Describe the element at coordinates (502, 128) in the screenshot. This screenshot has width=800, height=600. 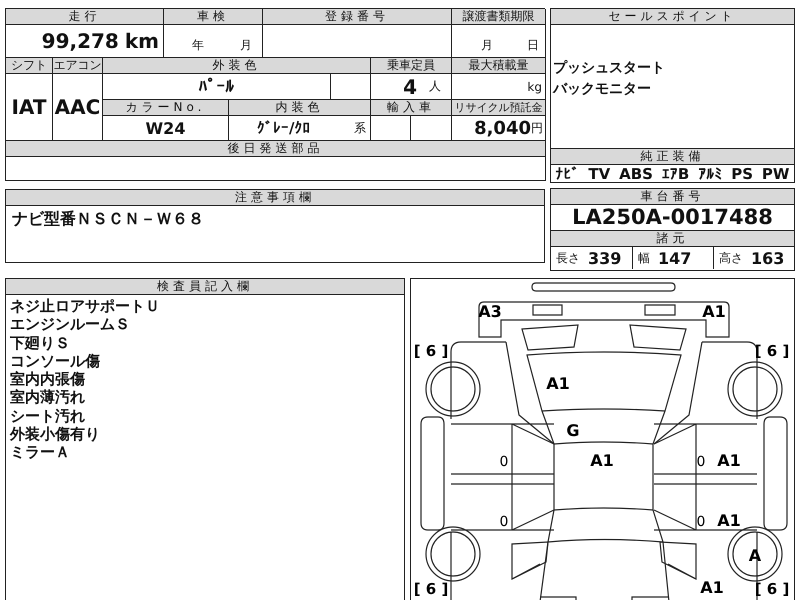
I see `recycle-fee-value: 8,040` at that location.